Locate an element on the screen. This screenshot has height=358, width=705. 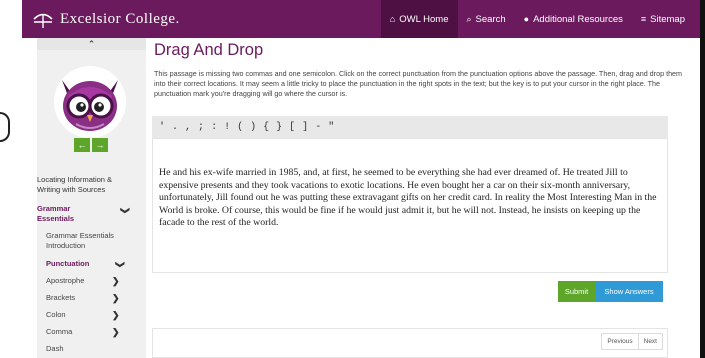
nav-additional-resources: ● Additional Resources is located at coordinates (573, 19).